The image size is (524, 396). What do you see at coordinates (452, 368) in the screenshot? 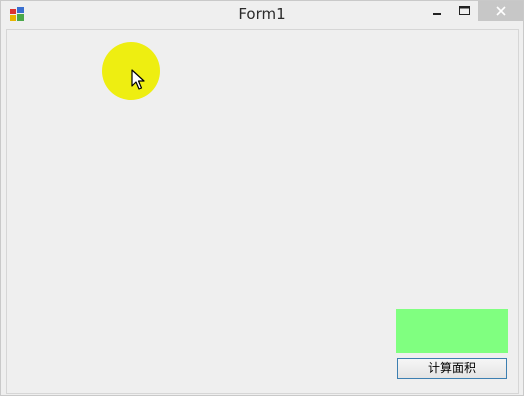
I see `calculate-area-button: 计算面积` at bounding box center [452, 368].